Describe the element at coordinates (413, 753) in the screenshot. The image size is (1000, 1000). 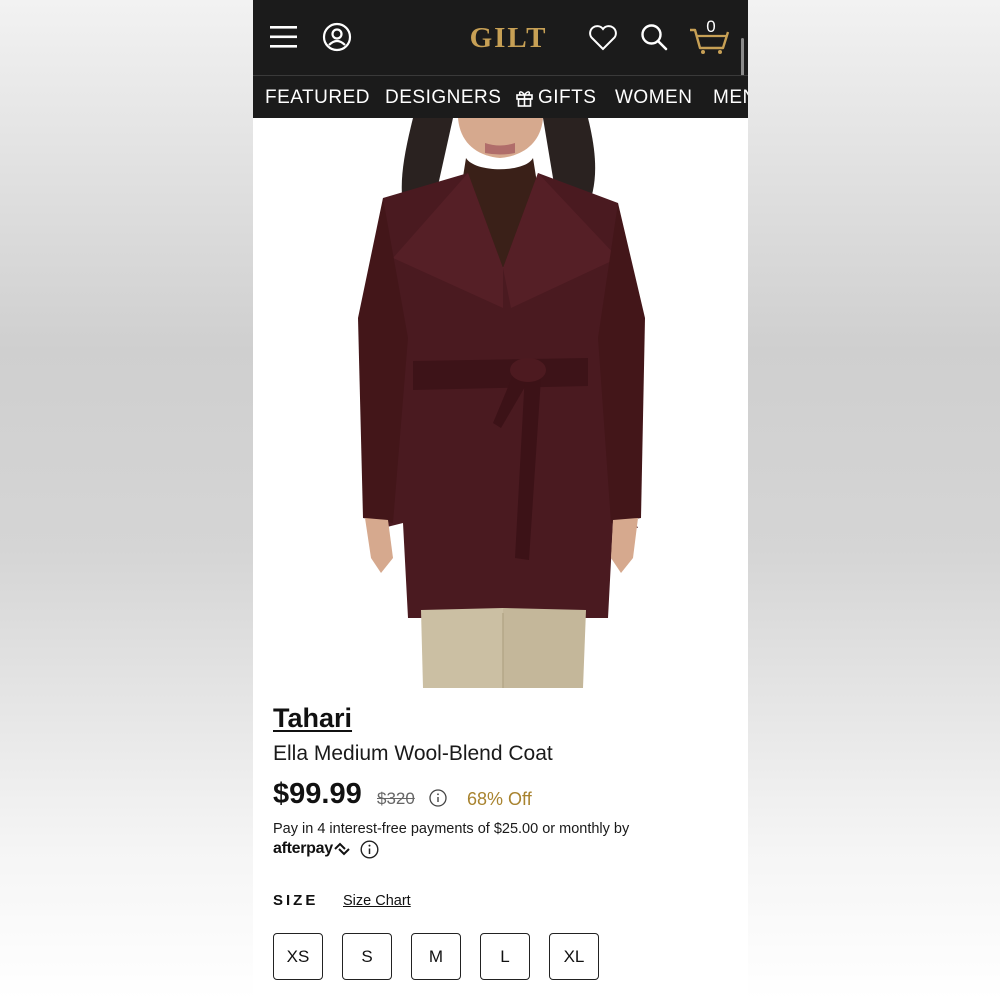
I see `product-title: Ella Medium Wool-Blend Coat` at that location.